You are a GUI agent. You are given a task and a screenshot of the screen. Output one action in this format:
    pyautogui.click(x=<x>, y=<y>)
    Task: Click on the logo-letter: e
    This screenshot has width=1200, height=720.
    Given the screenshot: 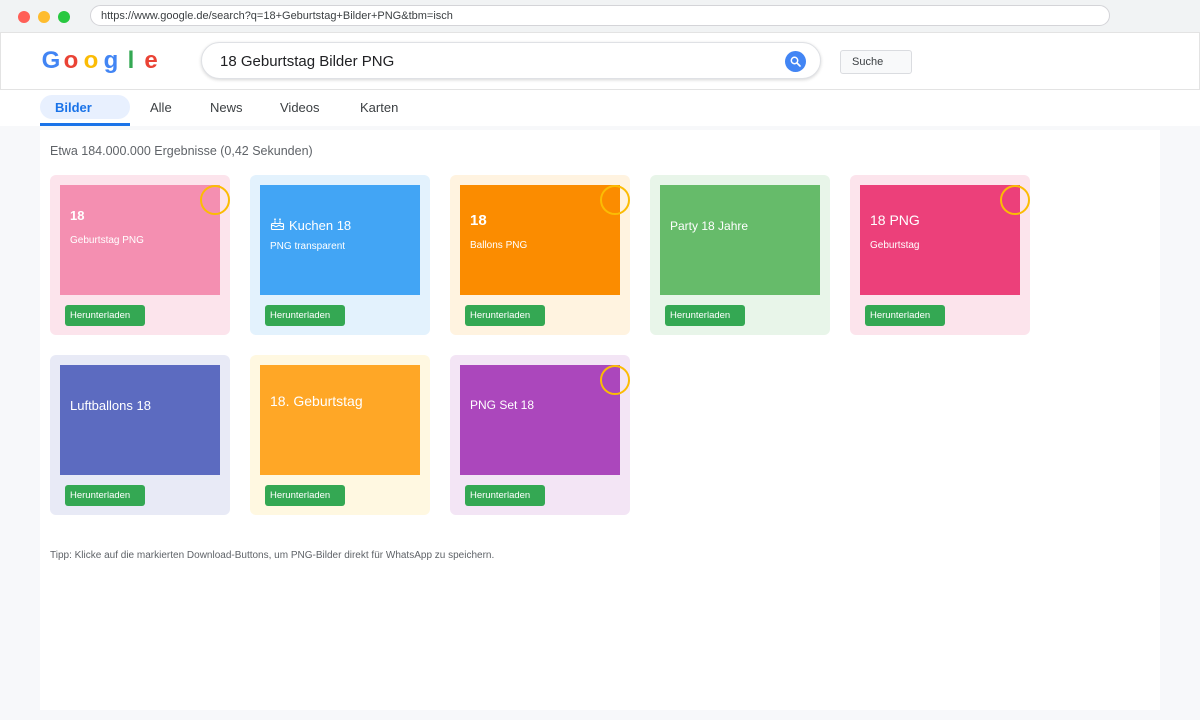 What is the action you would take?
    pyautogui.click(x=151, y=60)
    